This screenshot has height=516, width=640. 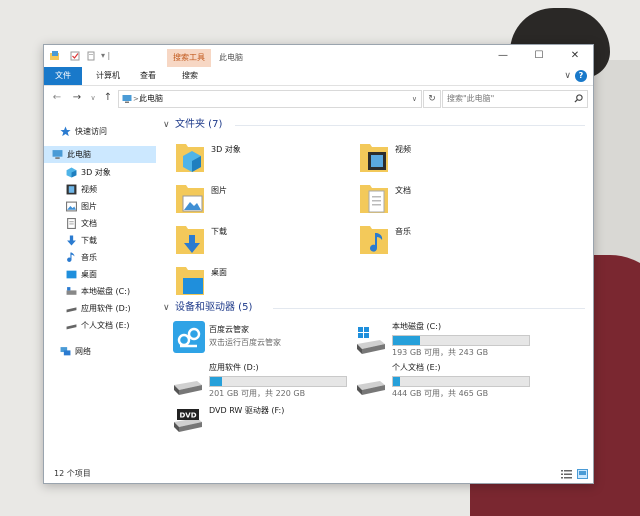 I want to click on wallpaper-shadow, so click(x=615, y=165).